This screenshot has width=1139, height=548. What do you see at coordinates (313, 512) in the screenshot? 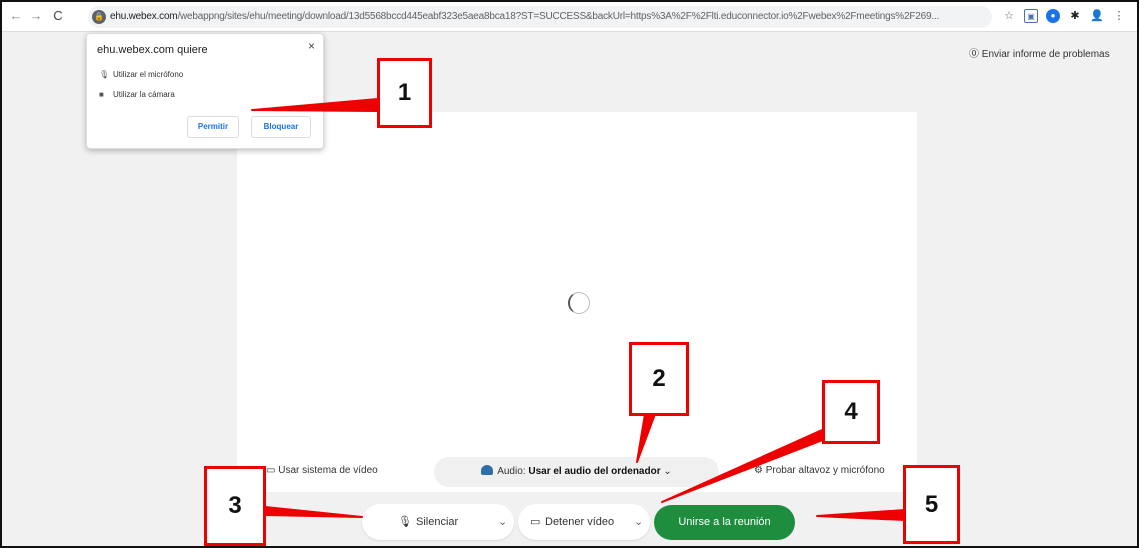
I see `callout-3-pointer` at bounding box center [313, 512].